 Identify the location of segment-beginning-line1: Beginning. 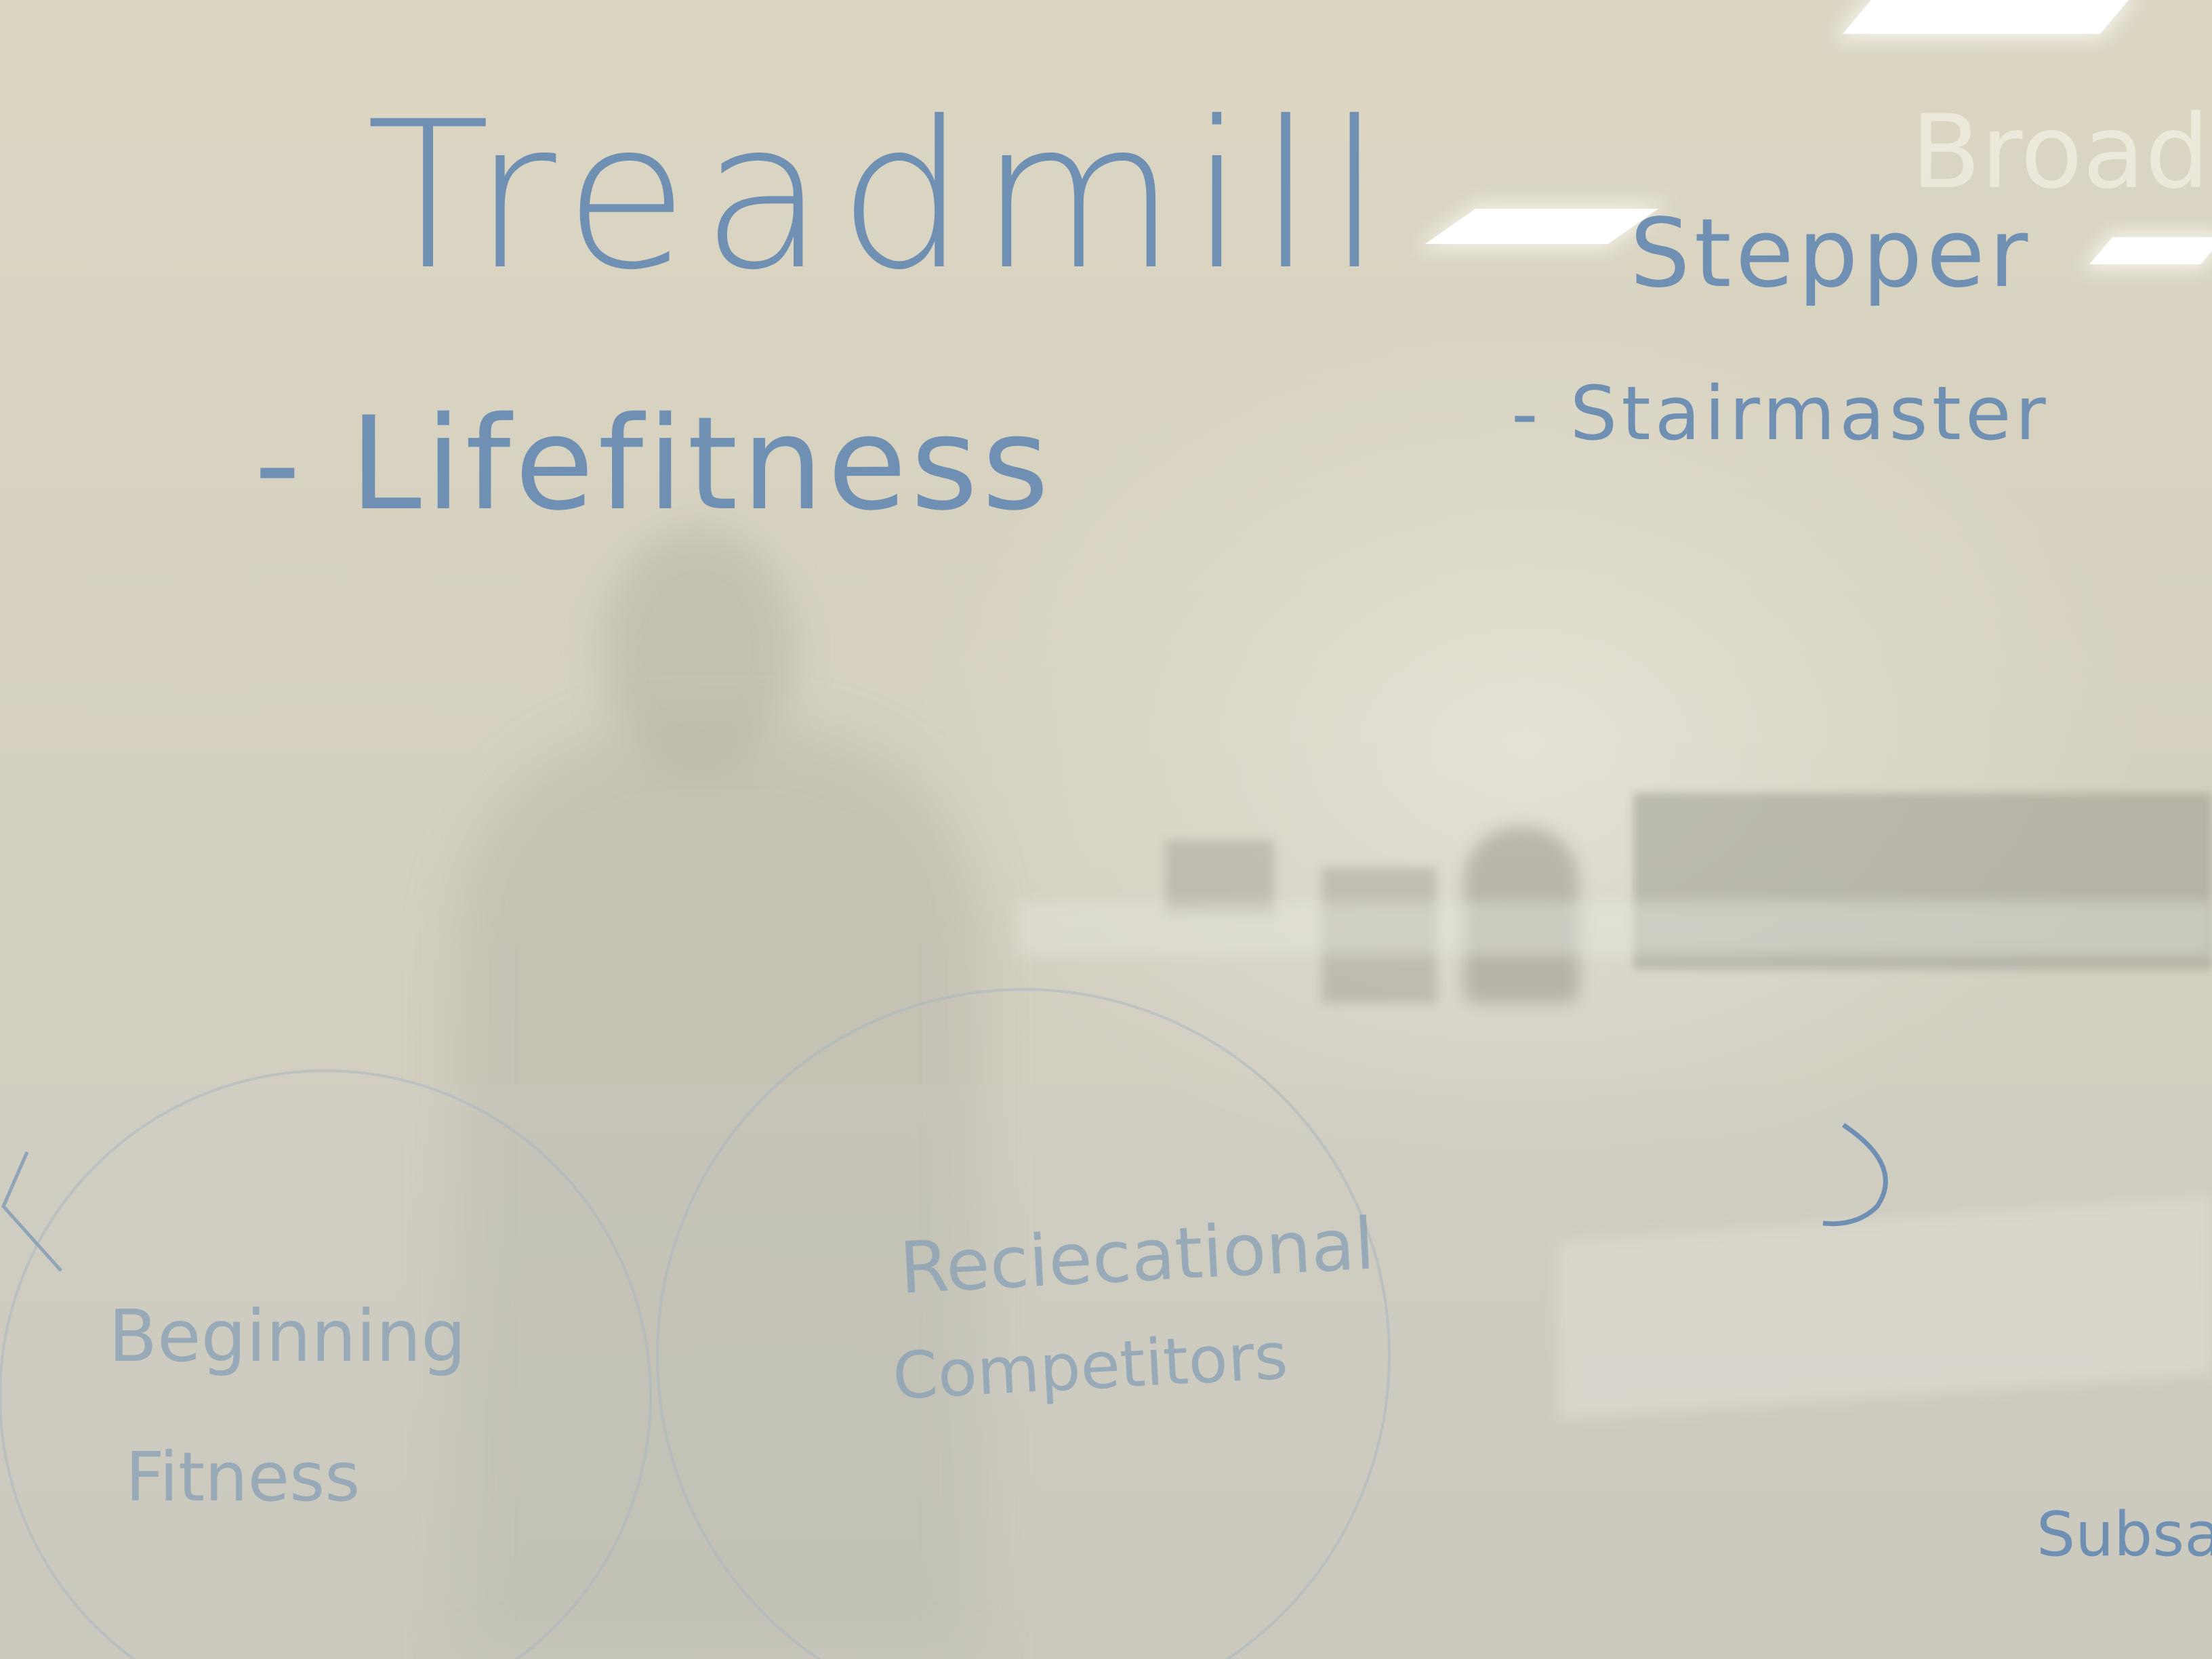
(287, 1336).